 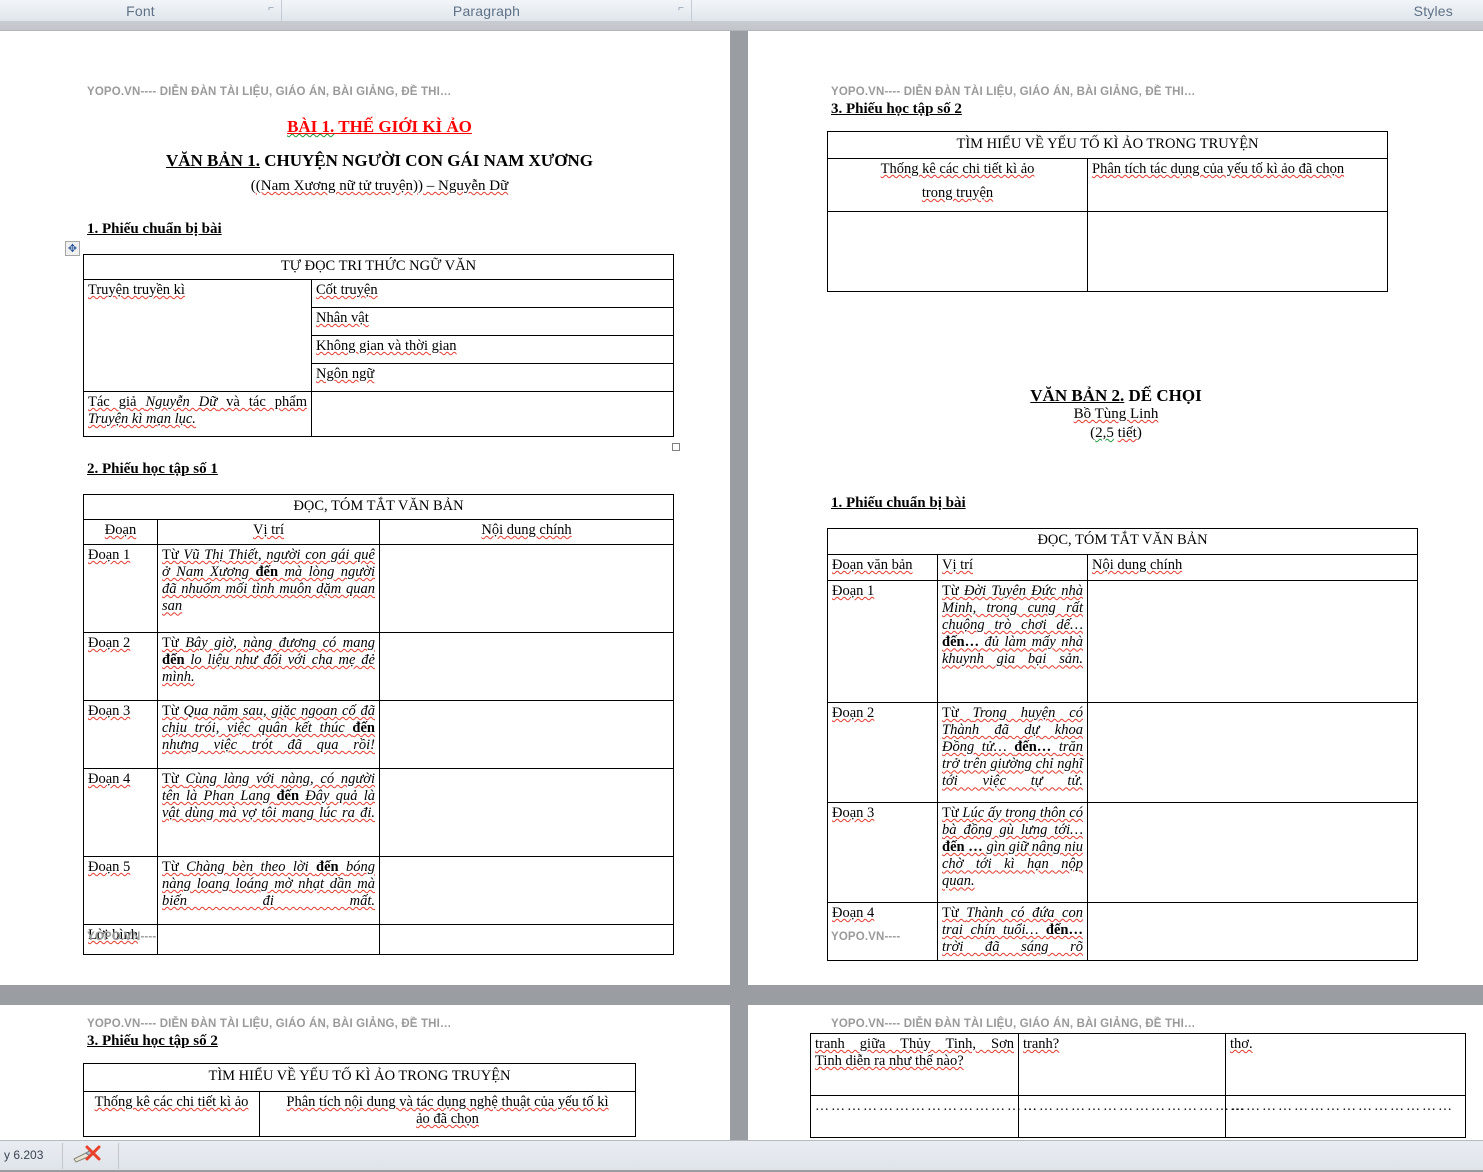 What do you see at coordinates (379, 294) in the screenshot?
I see `table-row: Truyện truyền kì Cốt truyện` at bounding box center [379, 294].